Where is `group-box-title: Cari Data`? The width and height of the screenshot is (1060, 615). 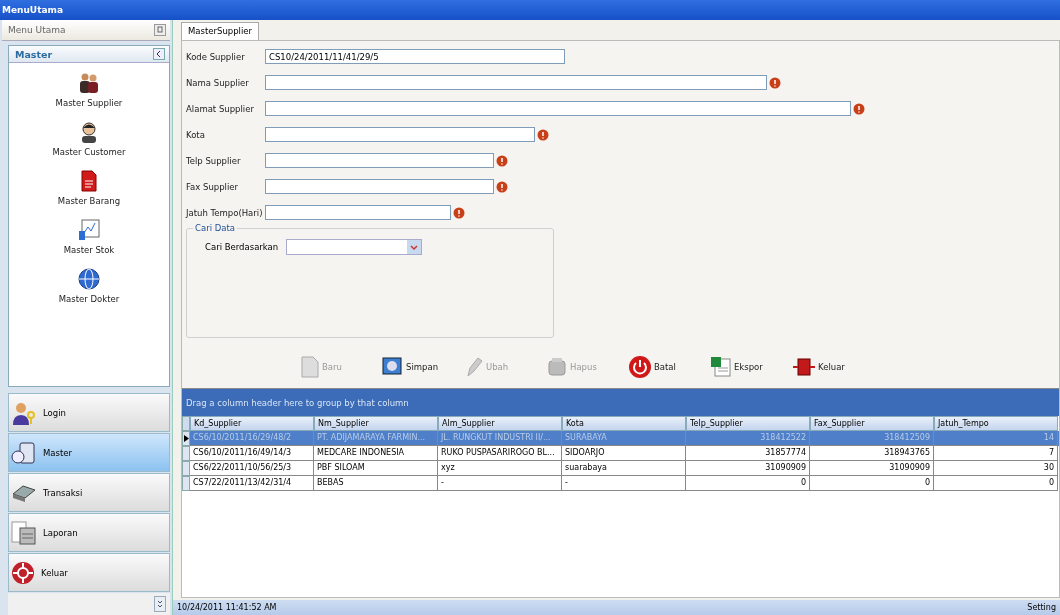
group-box-title: Cari Data is located at coordinates (215, 228).